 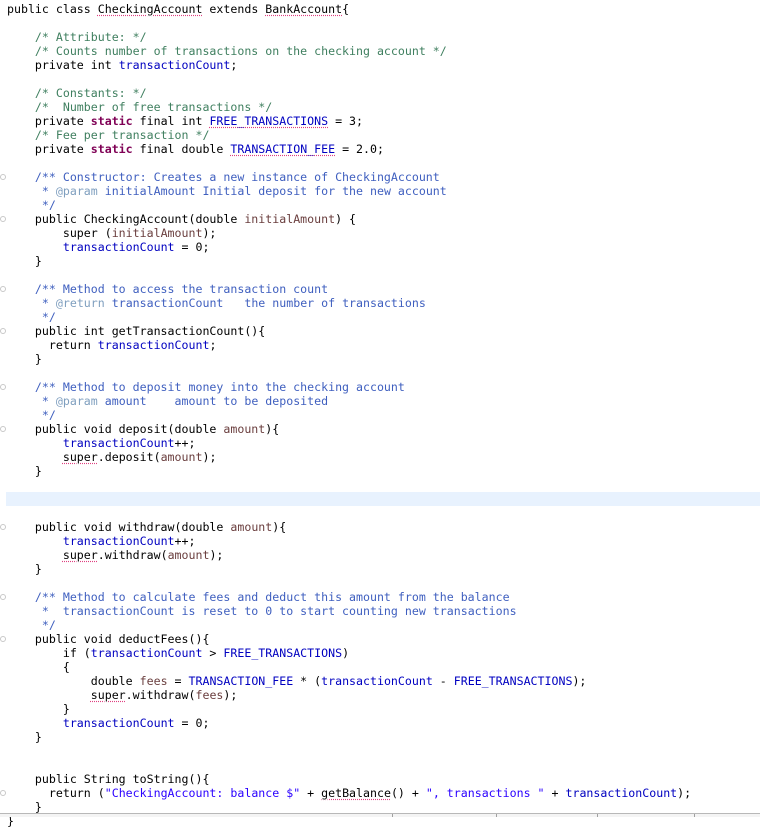 I want to click on code-text: transactionCount++;, so click(x=101, y=541).